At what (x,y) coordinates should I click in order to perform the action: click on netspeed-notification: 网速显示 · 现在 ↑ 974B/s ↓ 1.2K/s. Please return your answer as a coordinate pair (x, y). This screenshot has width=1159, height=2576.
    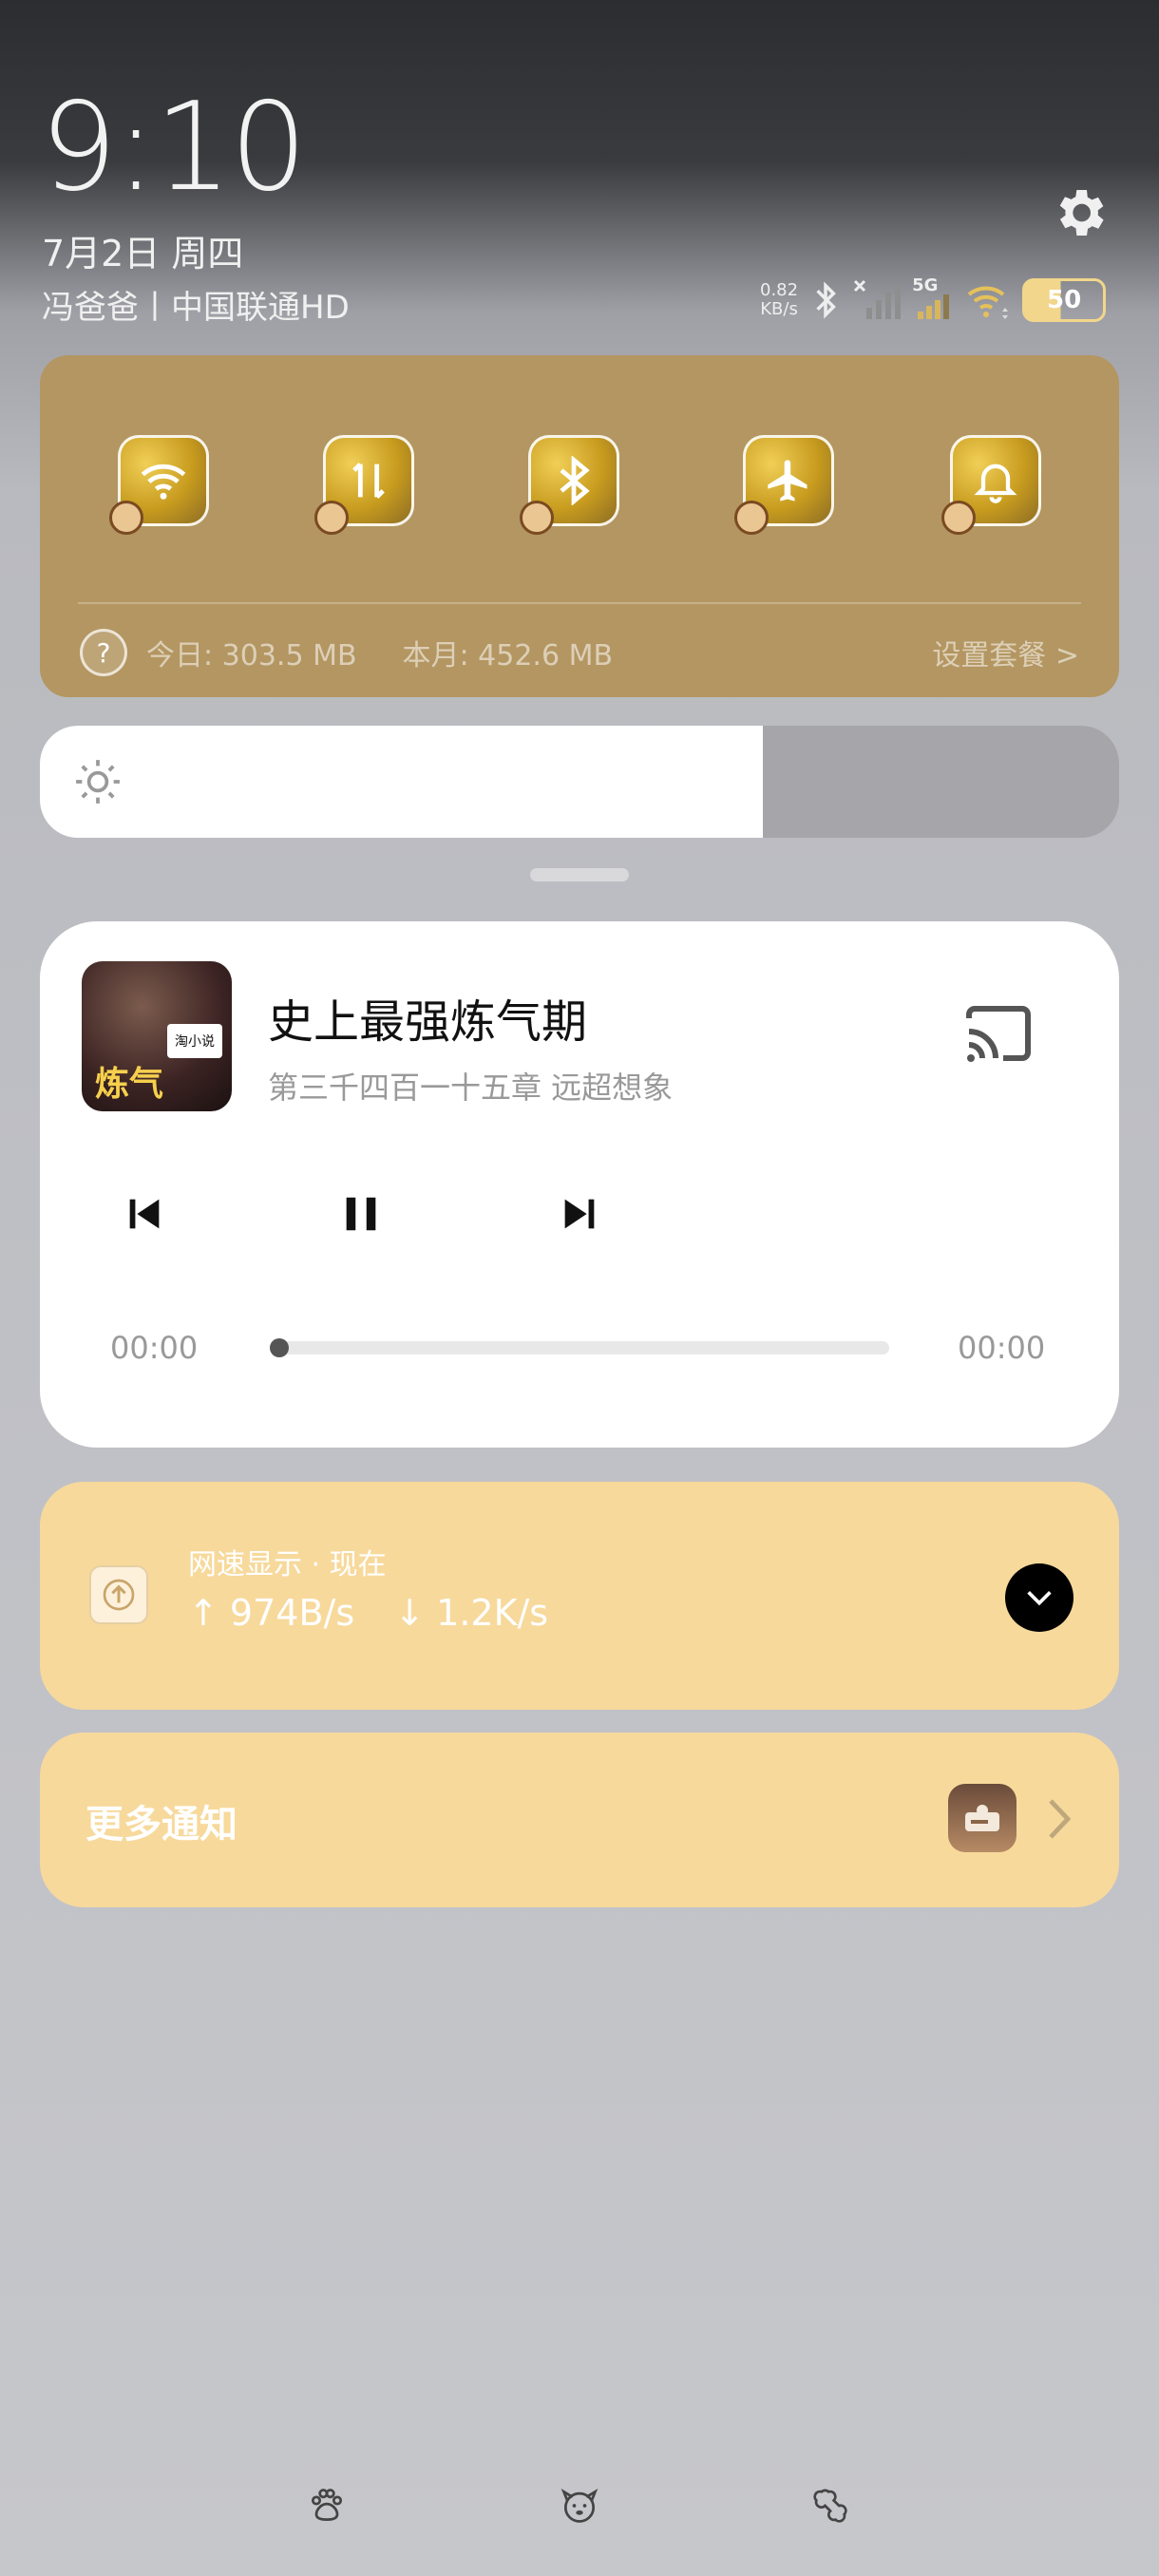
    Looking at the image, I should click on (579, 1596).